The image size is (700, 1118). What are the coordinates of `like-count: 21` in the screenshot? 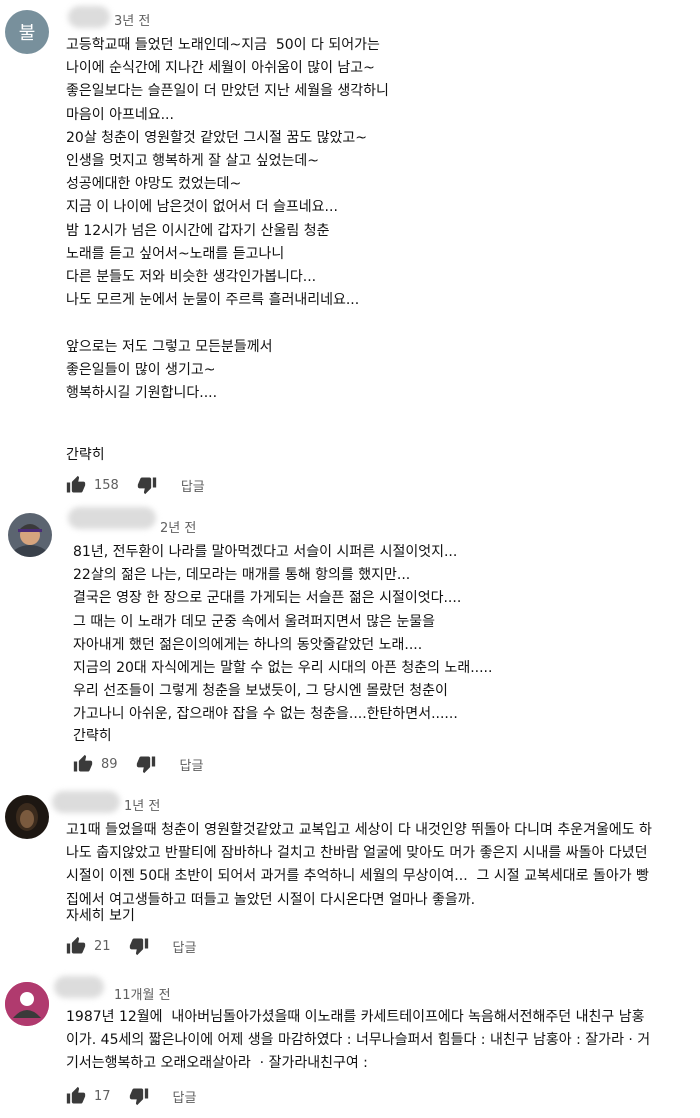 It's located at (102, 946).